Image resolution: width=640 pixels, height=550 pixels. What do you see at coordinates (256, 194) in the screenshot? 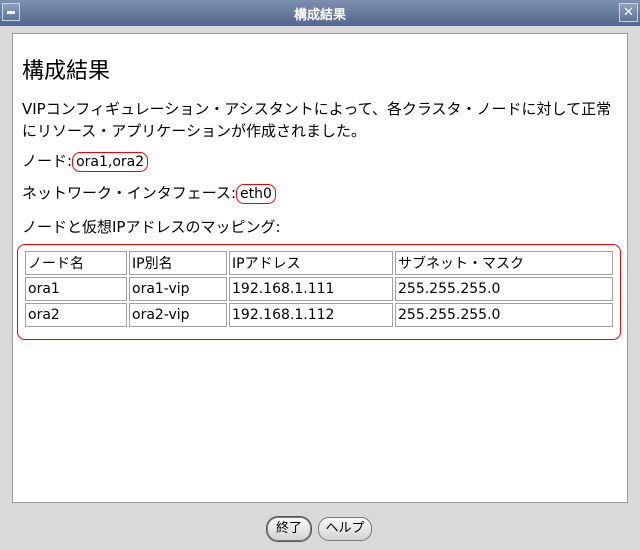
I see `interface-value: eth0` at bounding box center [256, 194].